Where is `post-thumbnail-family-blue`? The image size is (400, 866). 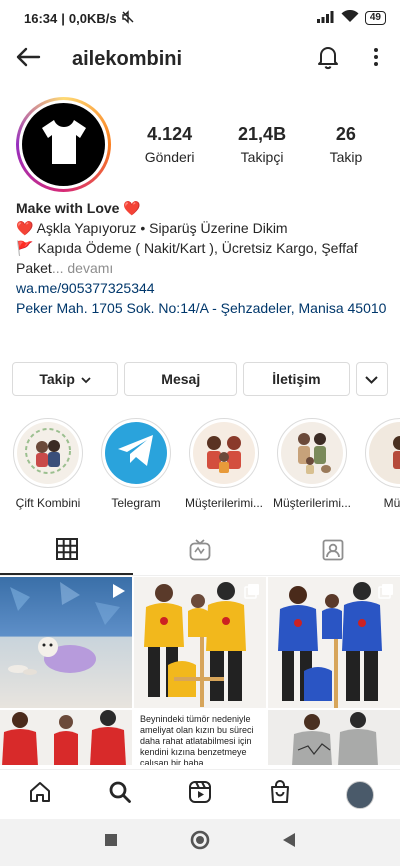 post-thumbnail-family-blue is located at coordinates (334, 642).